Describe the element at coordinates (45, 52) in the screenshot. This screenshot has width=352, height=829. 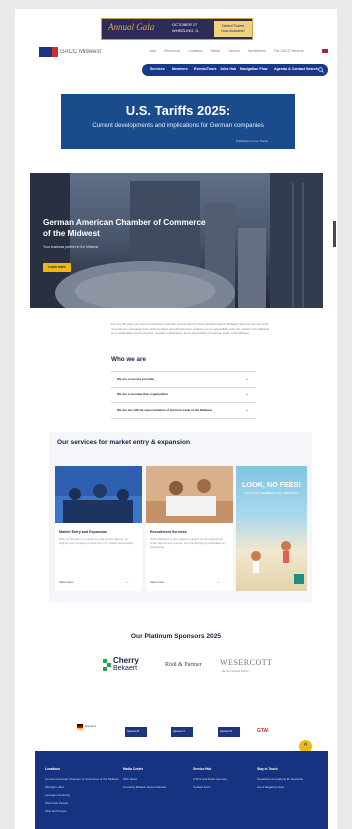
I see `logo-mark` at that location.